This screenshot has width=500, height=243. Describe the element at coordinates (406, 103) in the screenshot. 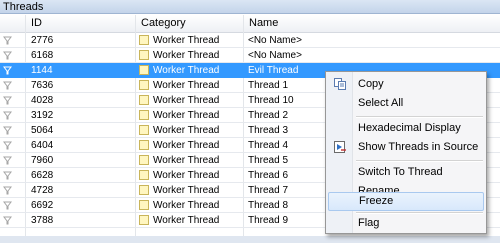

I see `menu-item-select-all: Select All` at that location.